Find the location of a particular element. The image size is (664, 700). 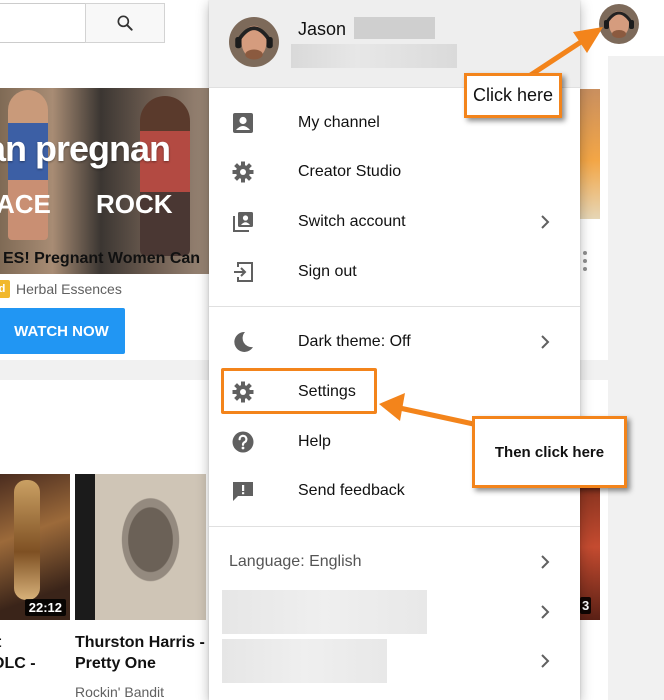

menu-item-switch-account: Switch account is located at coordinates (394, 222).